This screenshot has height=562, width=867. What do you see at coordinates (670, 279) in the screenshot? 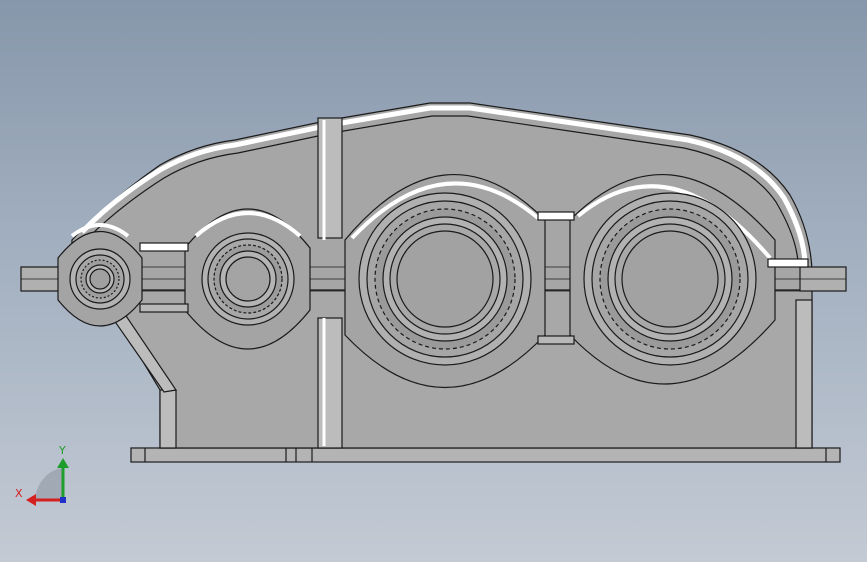
I see `bearing-output-shaft` at bounding box center [670, 279].